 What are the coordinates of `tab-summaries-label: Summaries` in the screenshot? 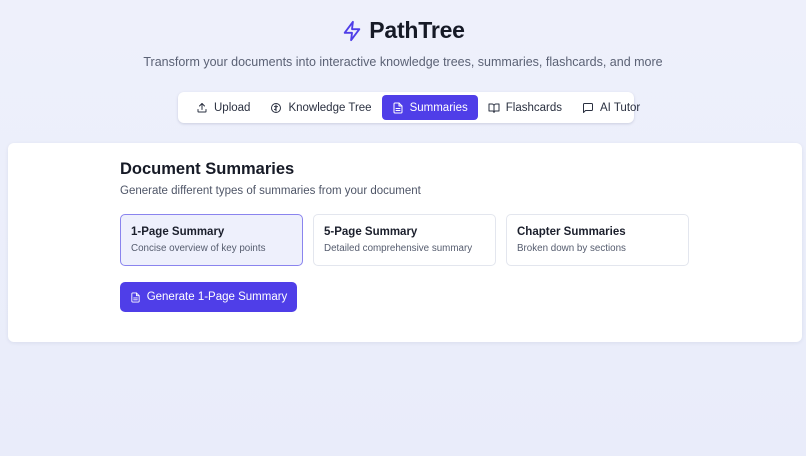 It's located at (438, 107).